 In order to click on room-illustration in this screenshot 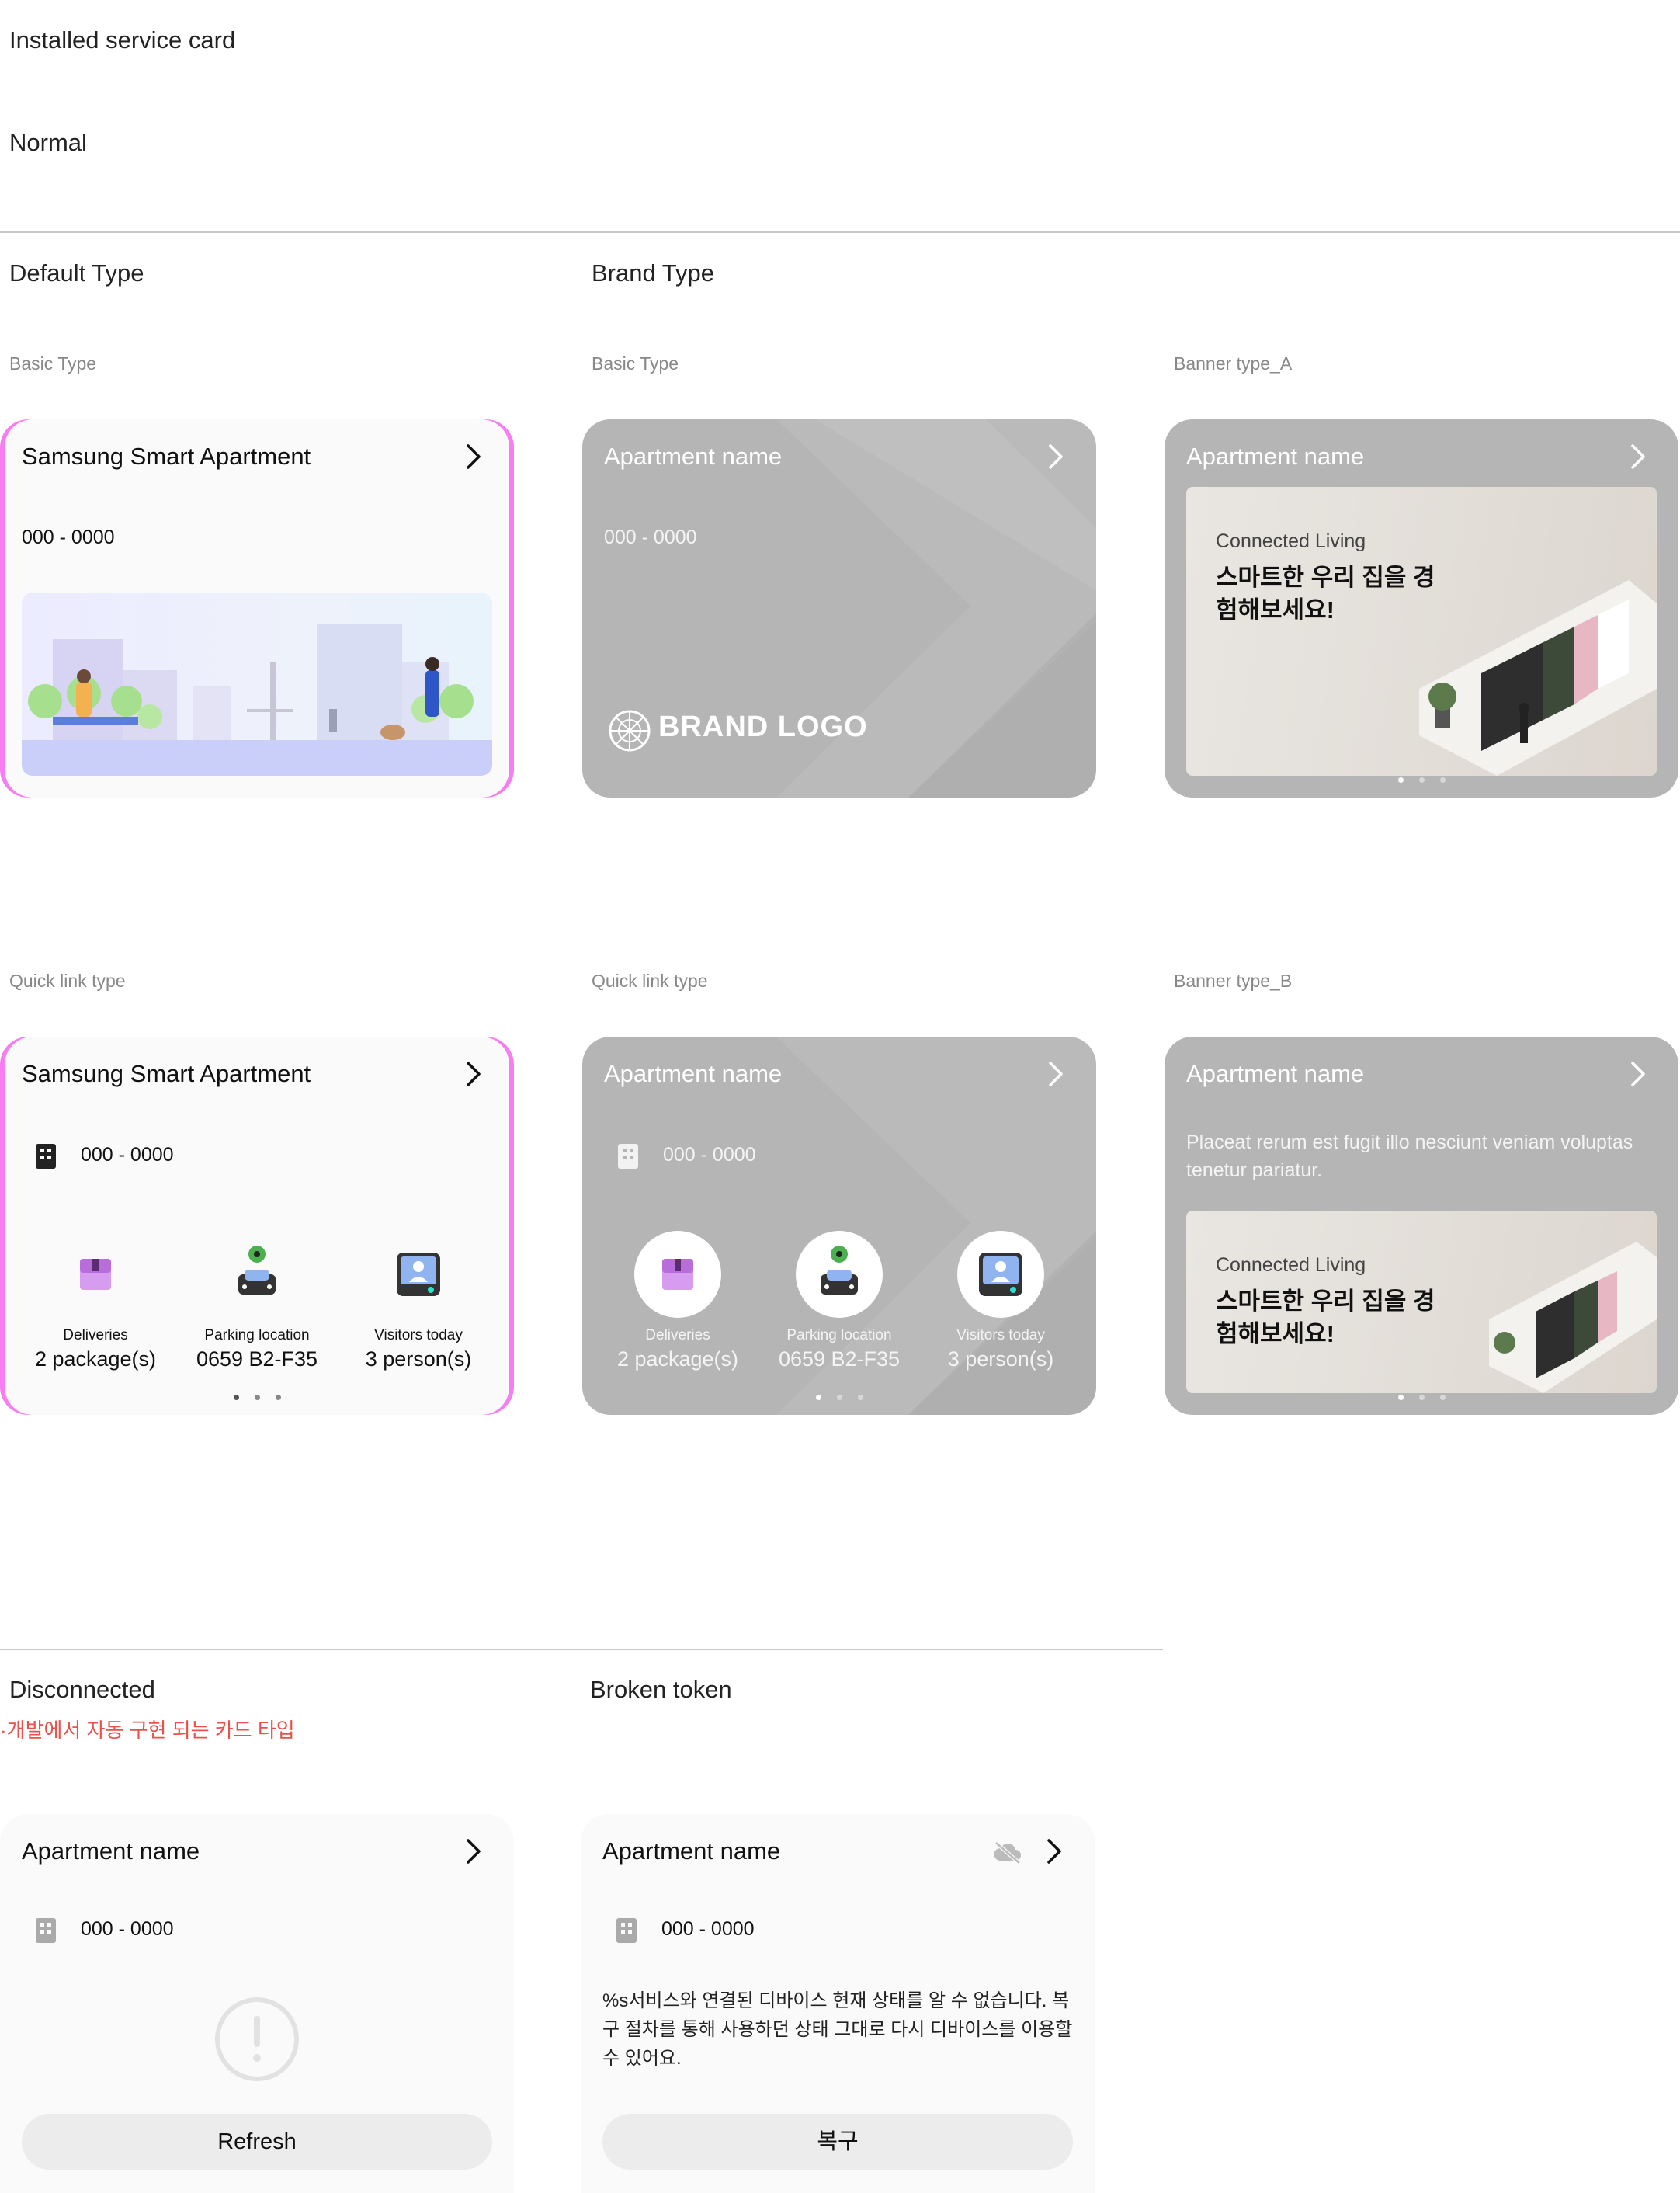, I will do `click(1573, 1317)`.